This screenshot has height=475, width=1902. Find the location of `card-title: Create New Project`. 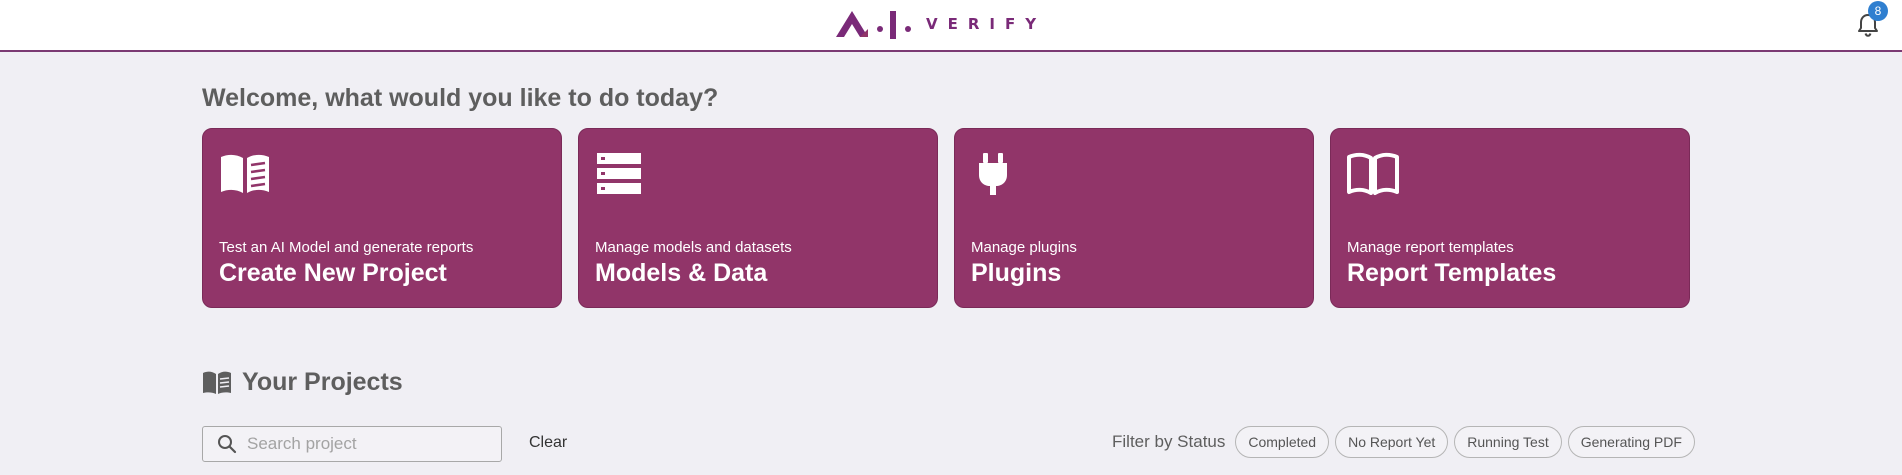

card-title: Create New Project is located at coordinates (333, 273).